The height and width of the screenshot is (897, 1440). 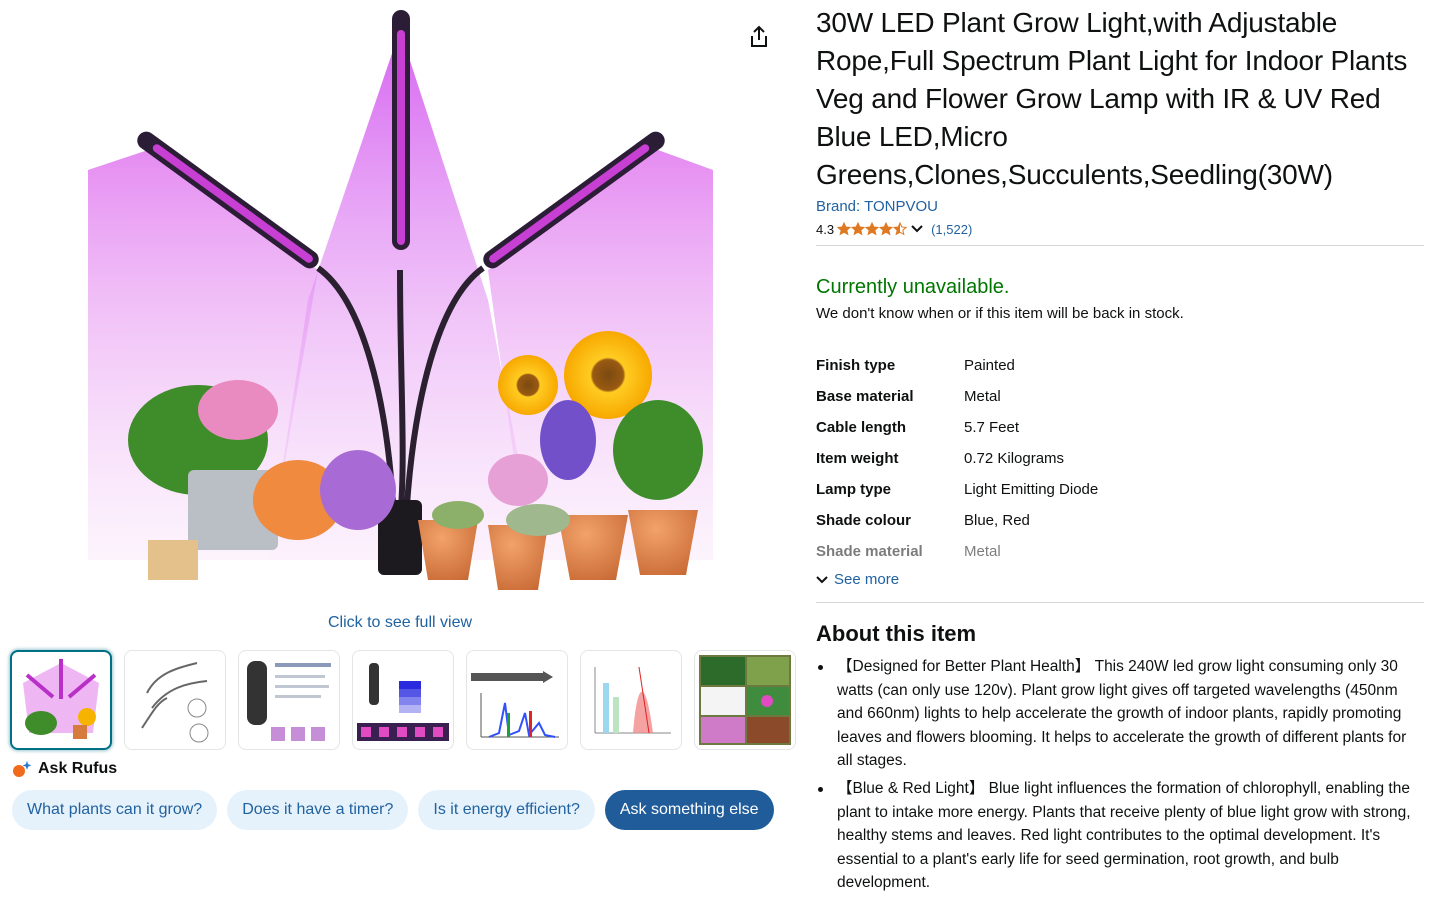 I want to click on plant-collage-icon, so click(x=745, y=700).